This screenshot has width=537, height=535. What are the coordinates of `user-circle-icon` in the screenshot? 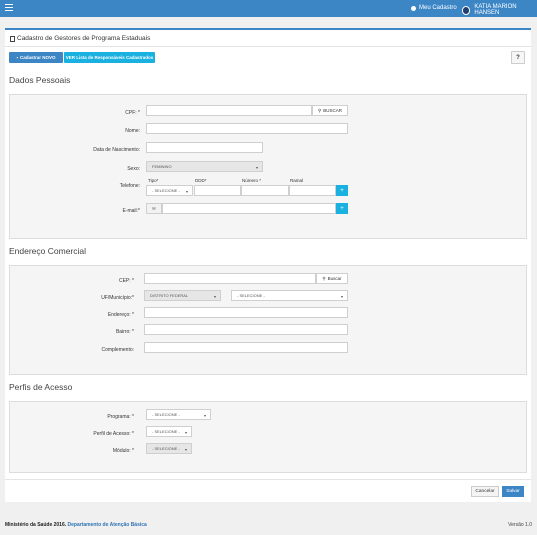 It's located at (413, 8).